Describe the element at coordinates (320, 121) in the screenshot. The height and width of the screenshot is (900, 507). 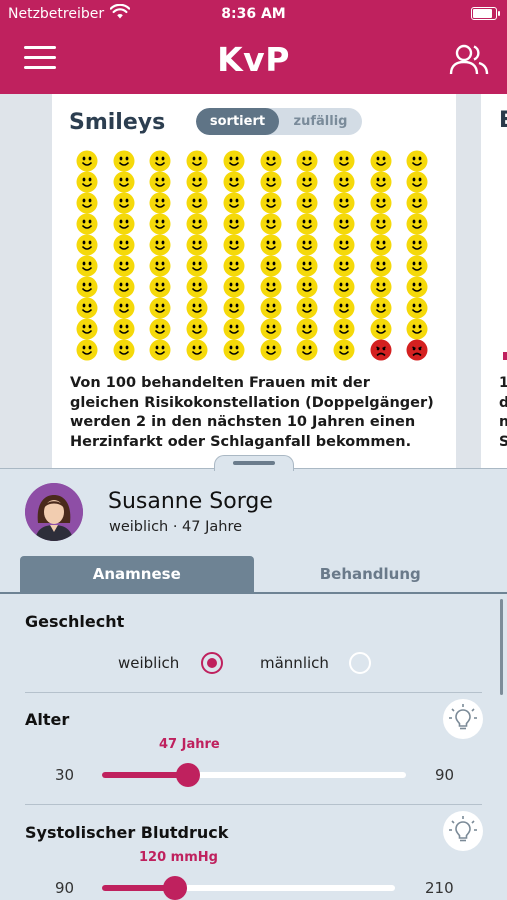
I see `toggle-random: zufällig` at that location.